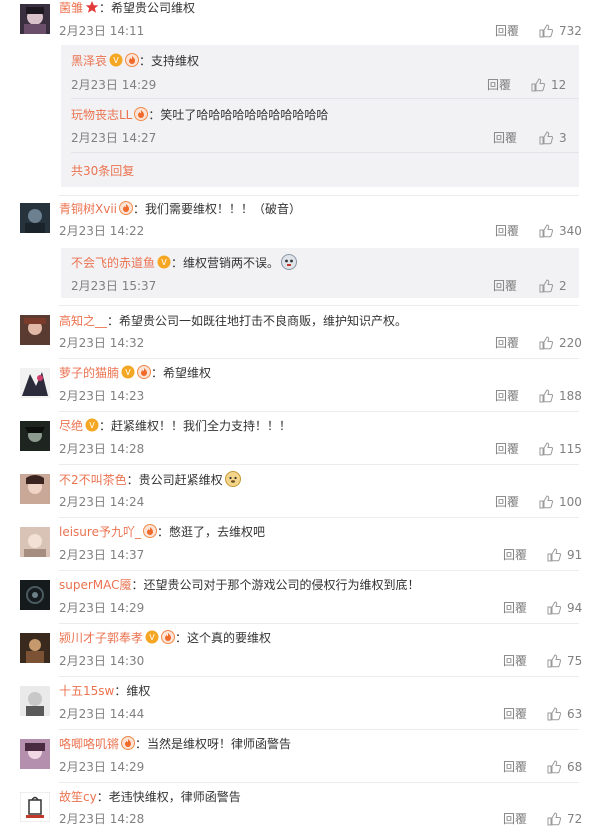  I want to click on like-count: 100, so click(570, 502).